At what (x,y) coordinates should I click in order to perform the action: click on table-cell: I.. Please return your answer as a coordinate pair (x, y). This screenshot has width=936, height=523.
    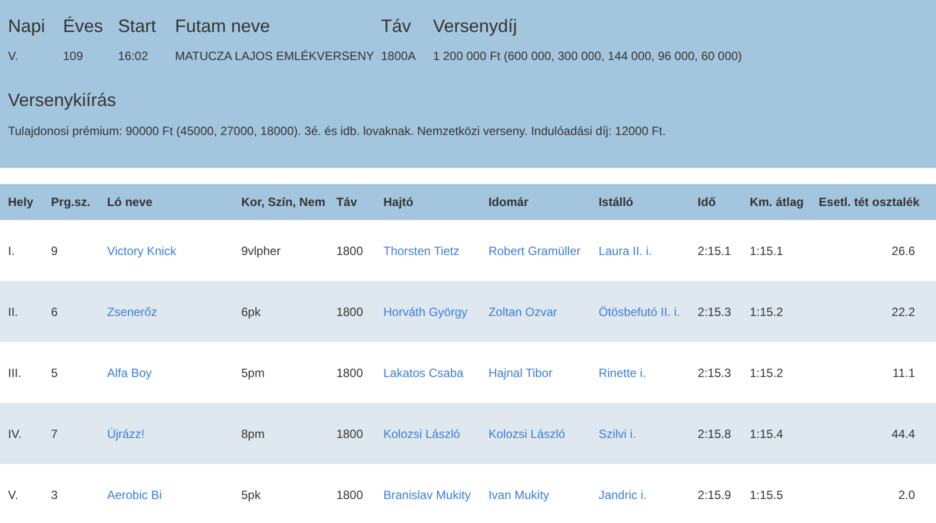
    Looking at the image, I should click on (22, 250).